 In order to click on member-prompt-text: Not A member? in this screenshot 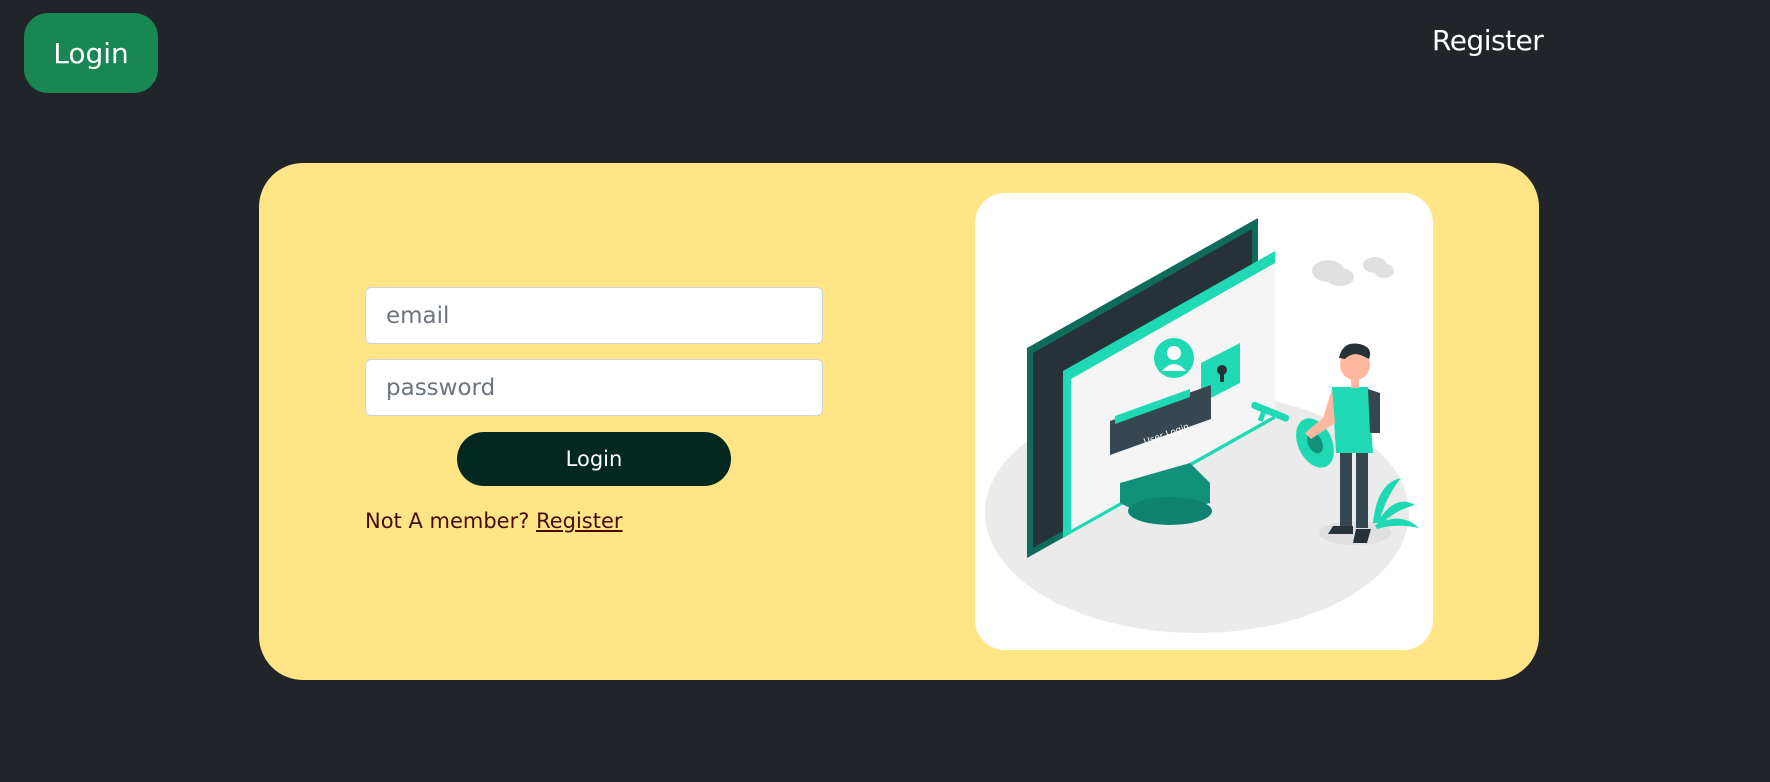, I will do `click(447, 521)`.